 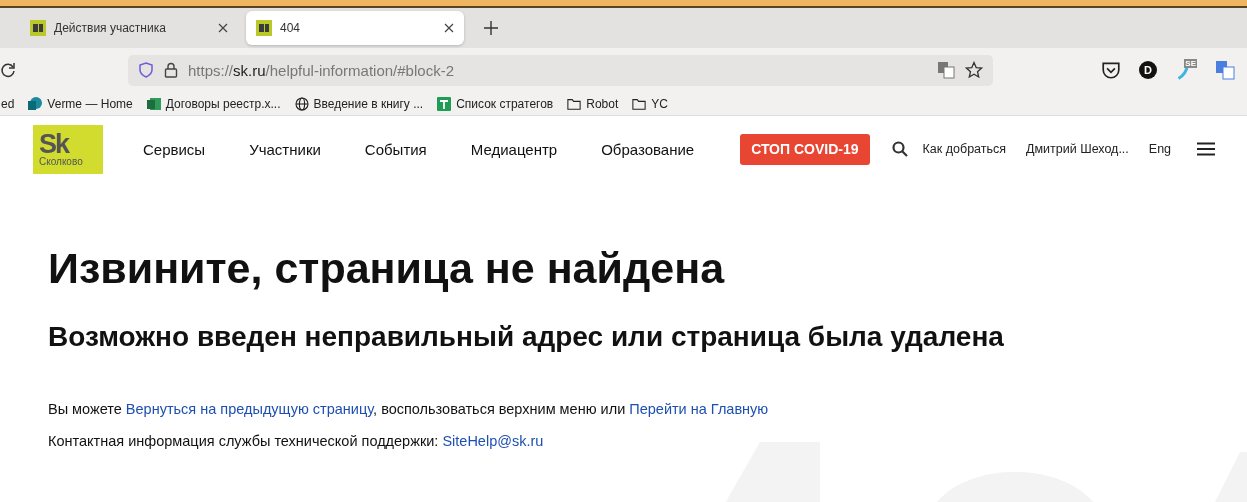 I want to click on text-link: SiteHelp@sk.ru, so click(x=493, y=441).